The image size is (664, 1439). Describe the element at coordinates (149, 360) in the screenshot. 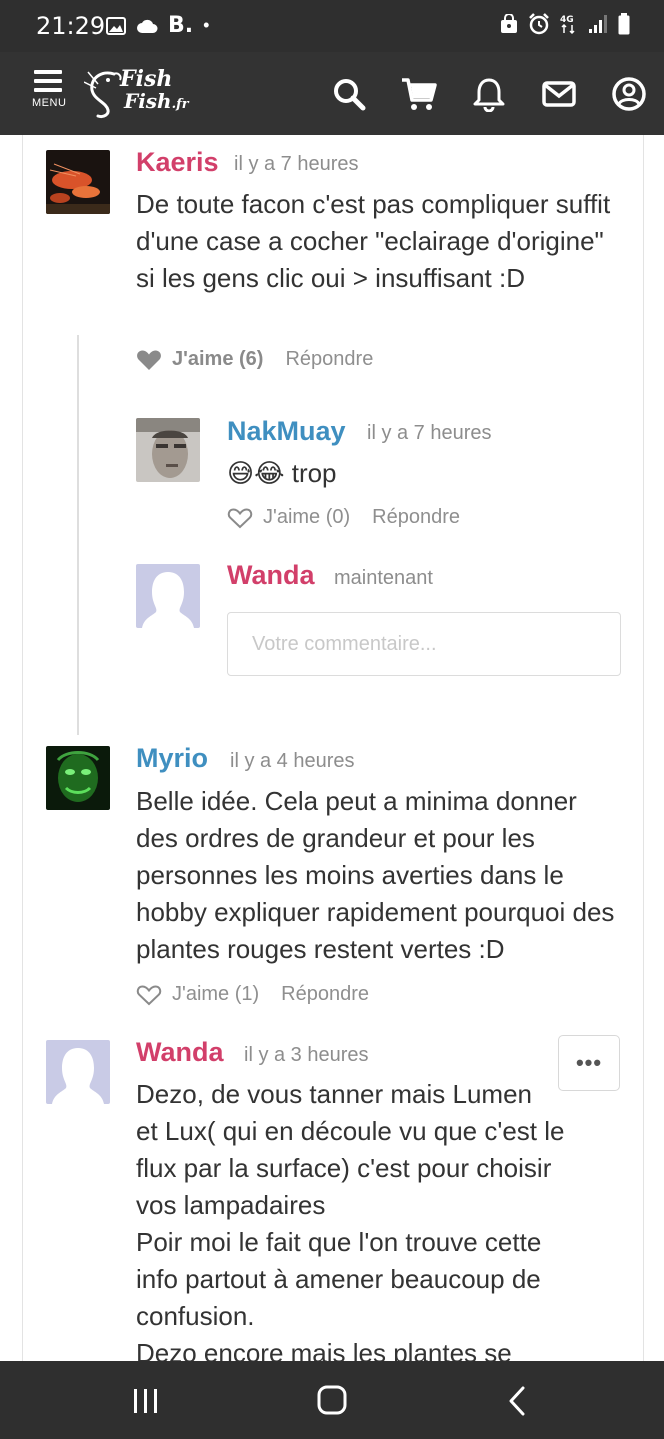

I see `heart-filled-icon` at that location.